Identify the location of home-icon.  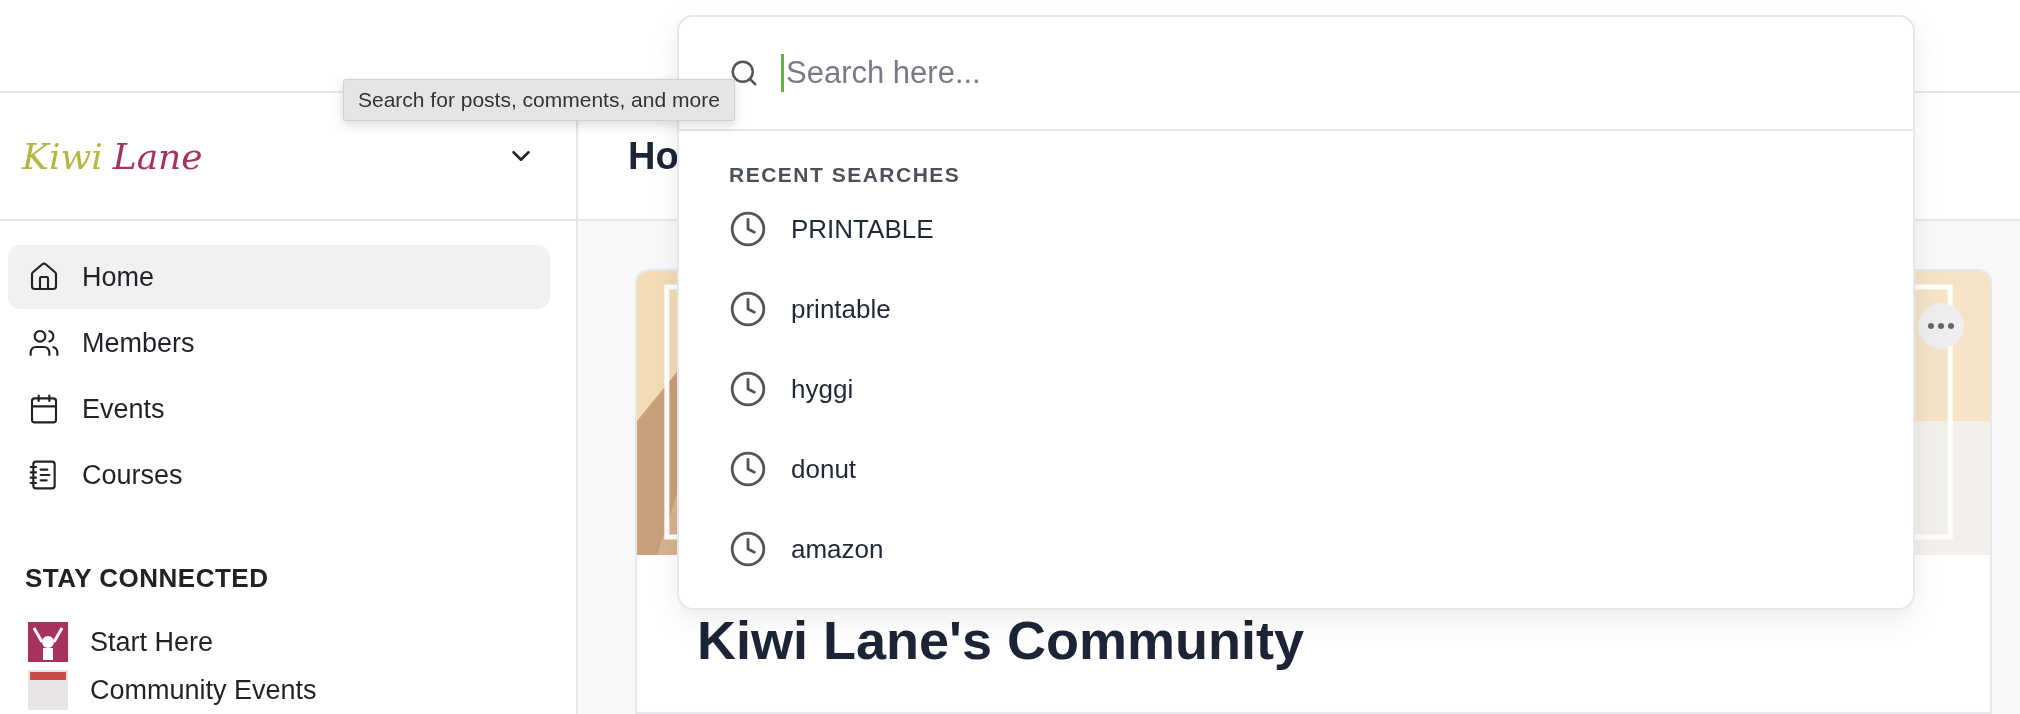
(44, 277).